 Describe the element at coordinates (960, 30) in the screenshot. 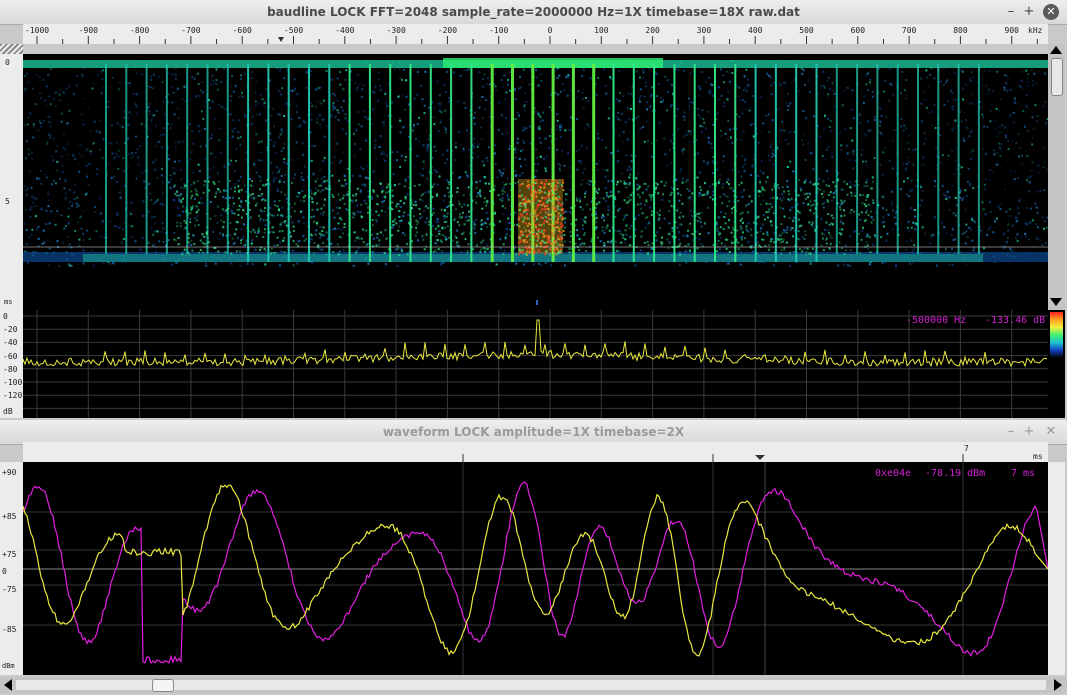

I see `frequency-tick: 800` at that location.